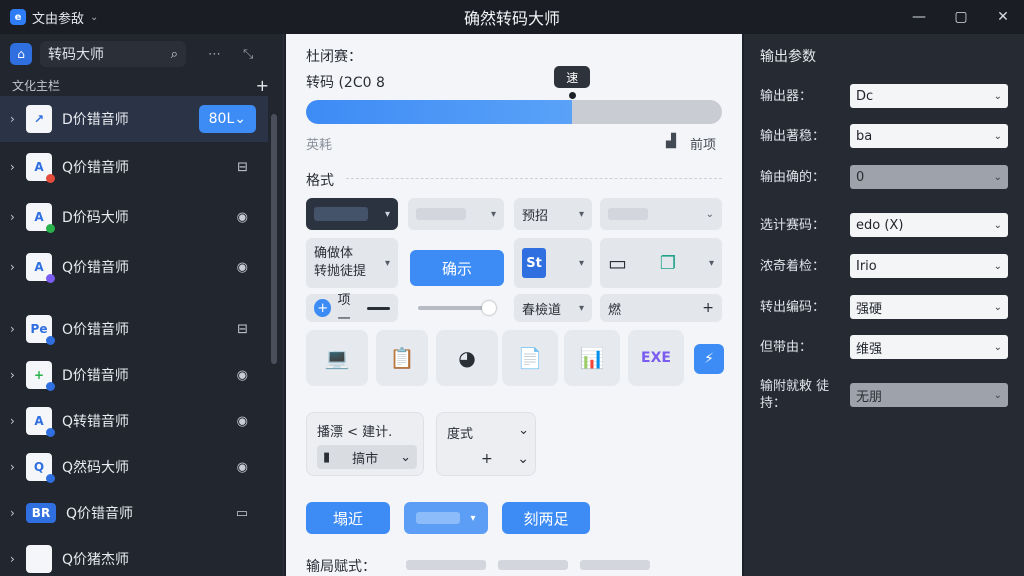 Image resolution: width=1024 pixels, height=576 pixels. I want to click on file-list-item: › A Q转错音师 ◉, so click(134, 421).